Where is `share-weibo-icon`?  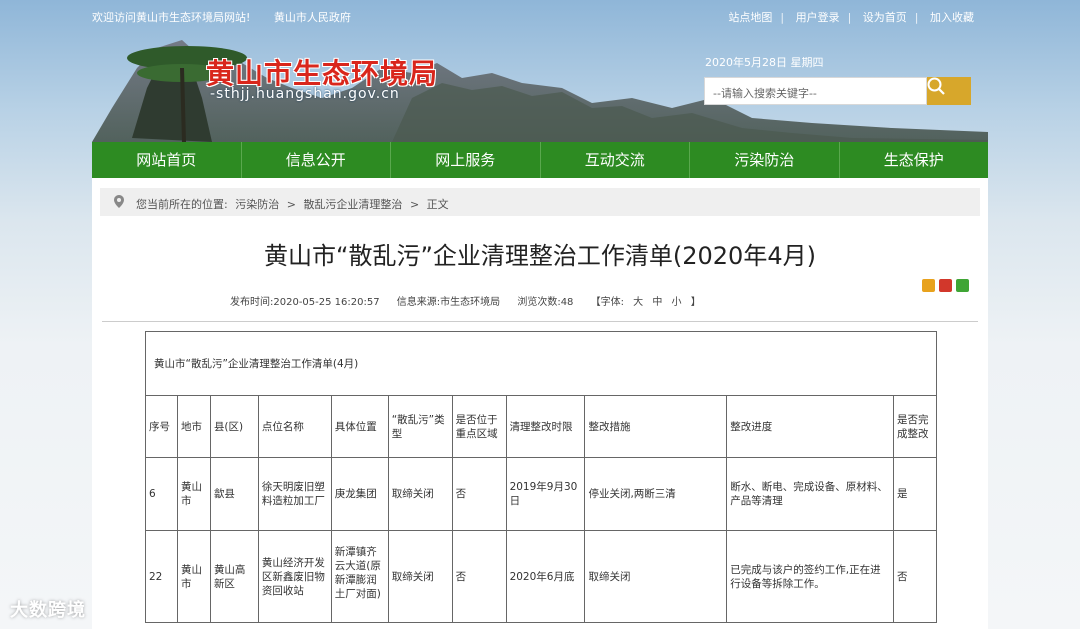
share-weibo-icon is located at coordinates (945, 285).